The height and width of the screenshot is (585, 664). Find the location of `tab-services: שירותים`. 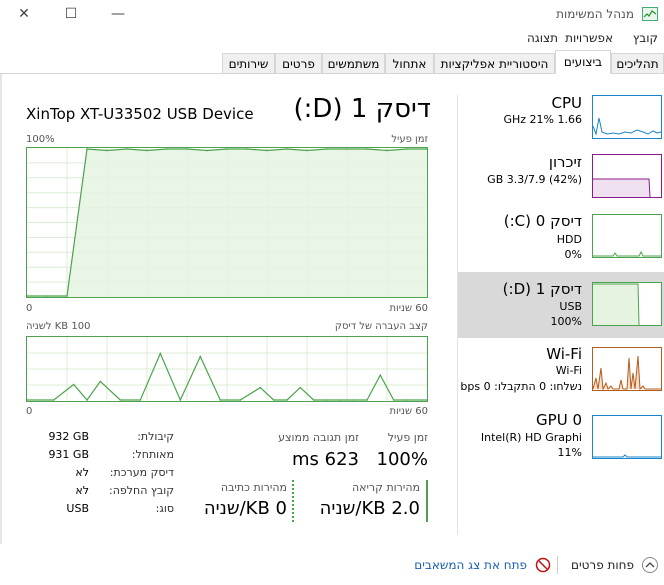

tab-services: שירותים is located at coordinates (248, 63).